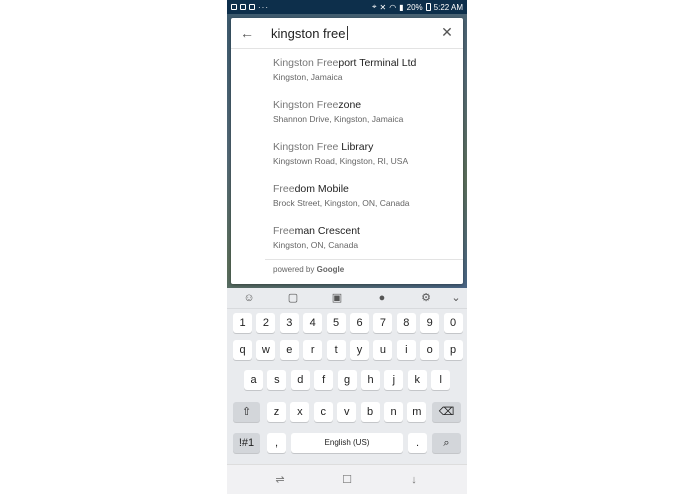 The height and width of the screenshot is (494, 695). What do you see at coordinates (417, 443) in the screenshot?
I see `period-key: .` at bounding box center [417, 443].